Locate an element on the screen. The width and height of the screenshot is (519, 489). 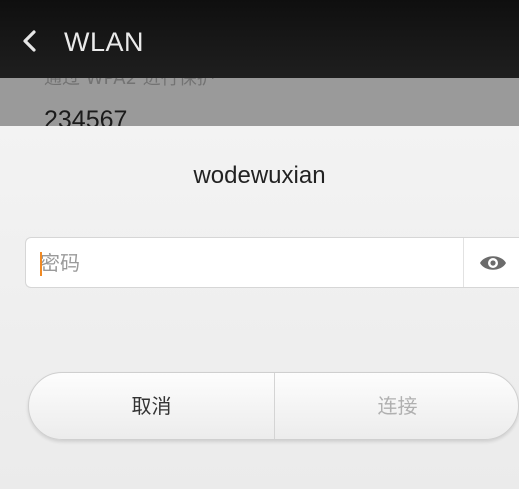
page-title: WLAN is located at coordinates (104, 42).